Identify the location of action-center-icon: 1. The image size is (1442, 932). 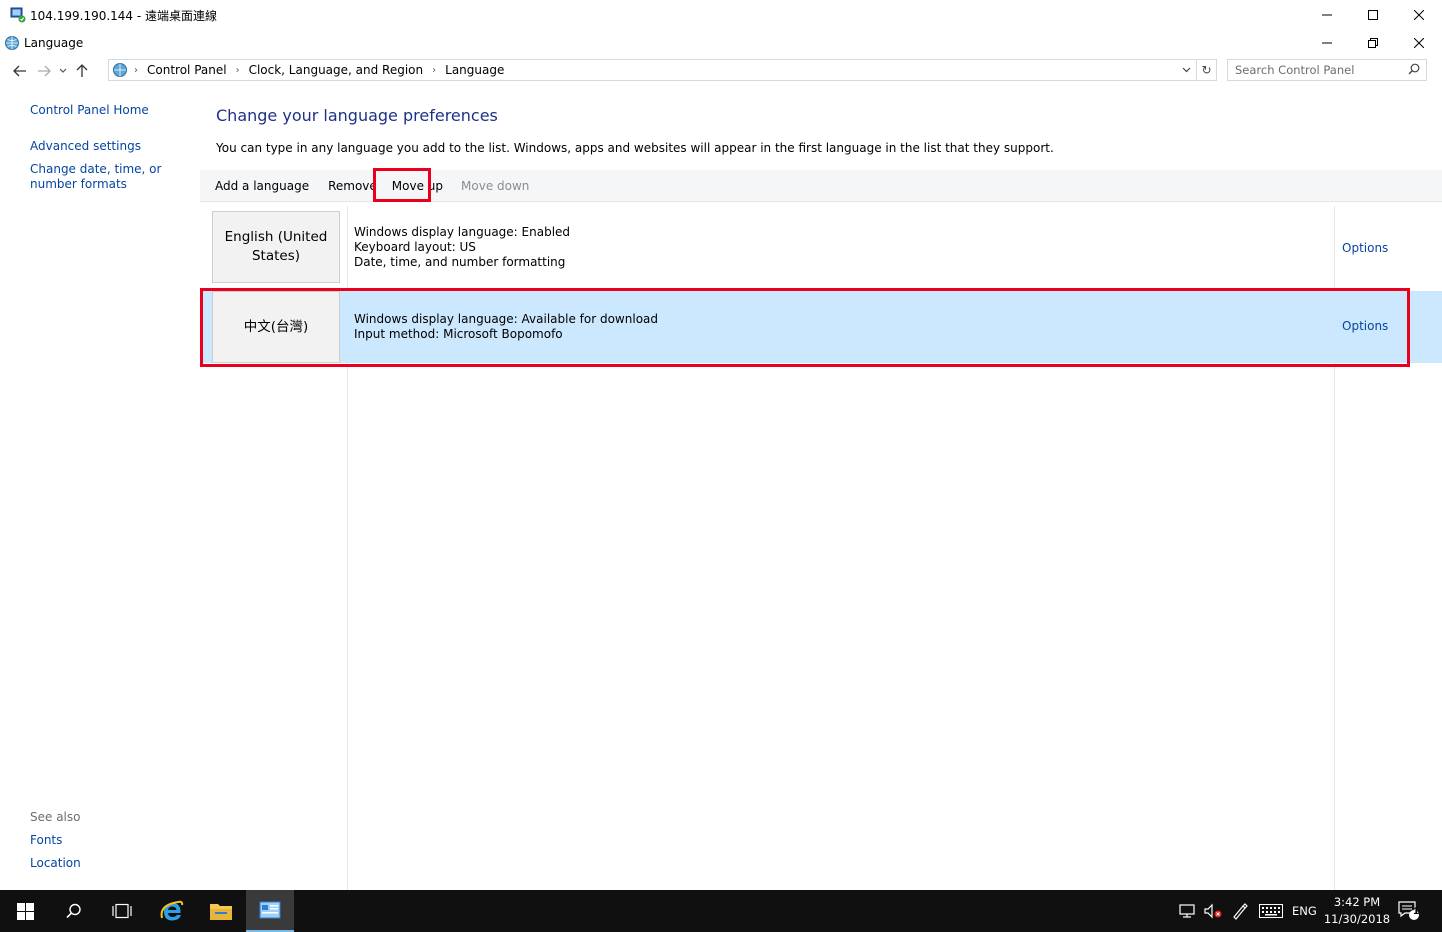
(1409, 911).